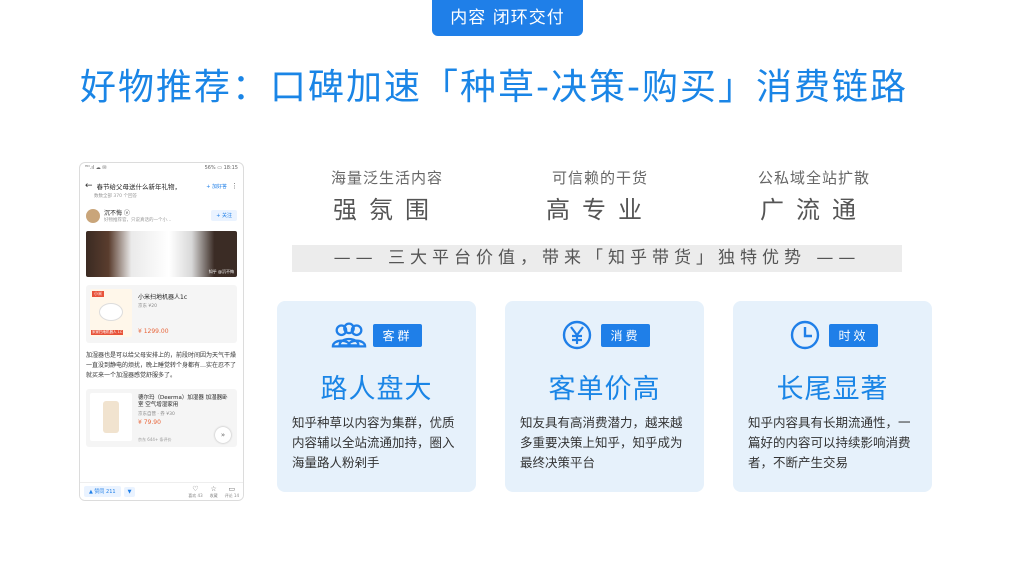 Image resolution: width=1014 pixels, height=569 pixels. Describe the element at coordinates (98, 294) in the screenshot. I see `product-badge: 小米` at that location.